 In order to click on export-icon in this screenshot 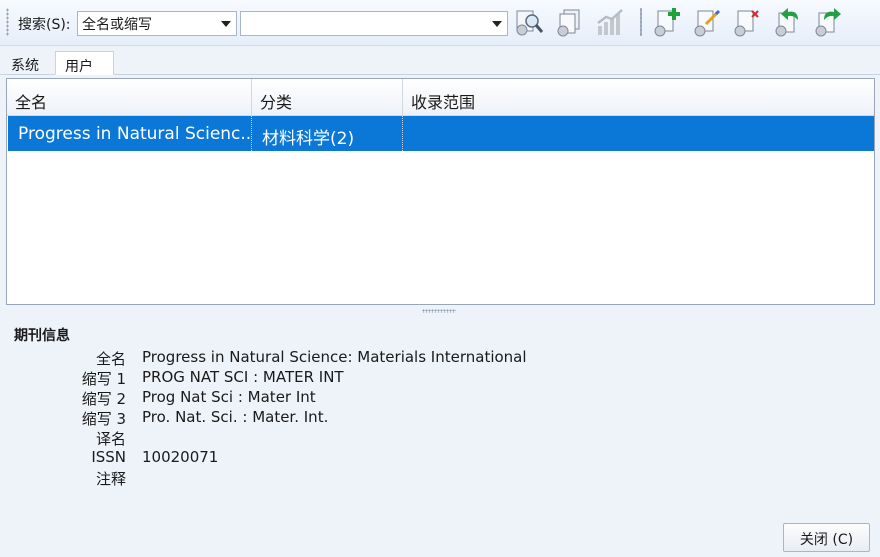, I will do `click(828, 22)`.